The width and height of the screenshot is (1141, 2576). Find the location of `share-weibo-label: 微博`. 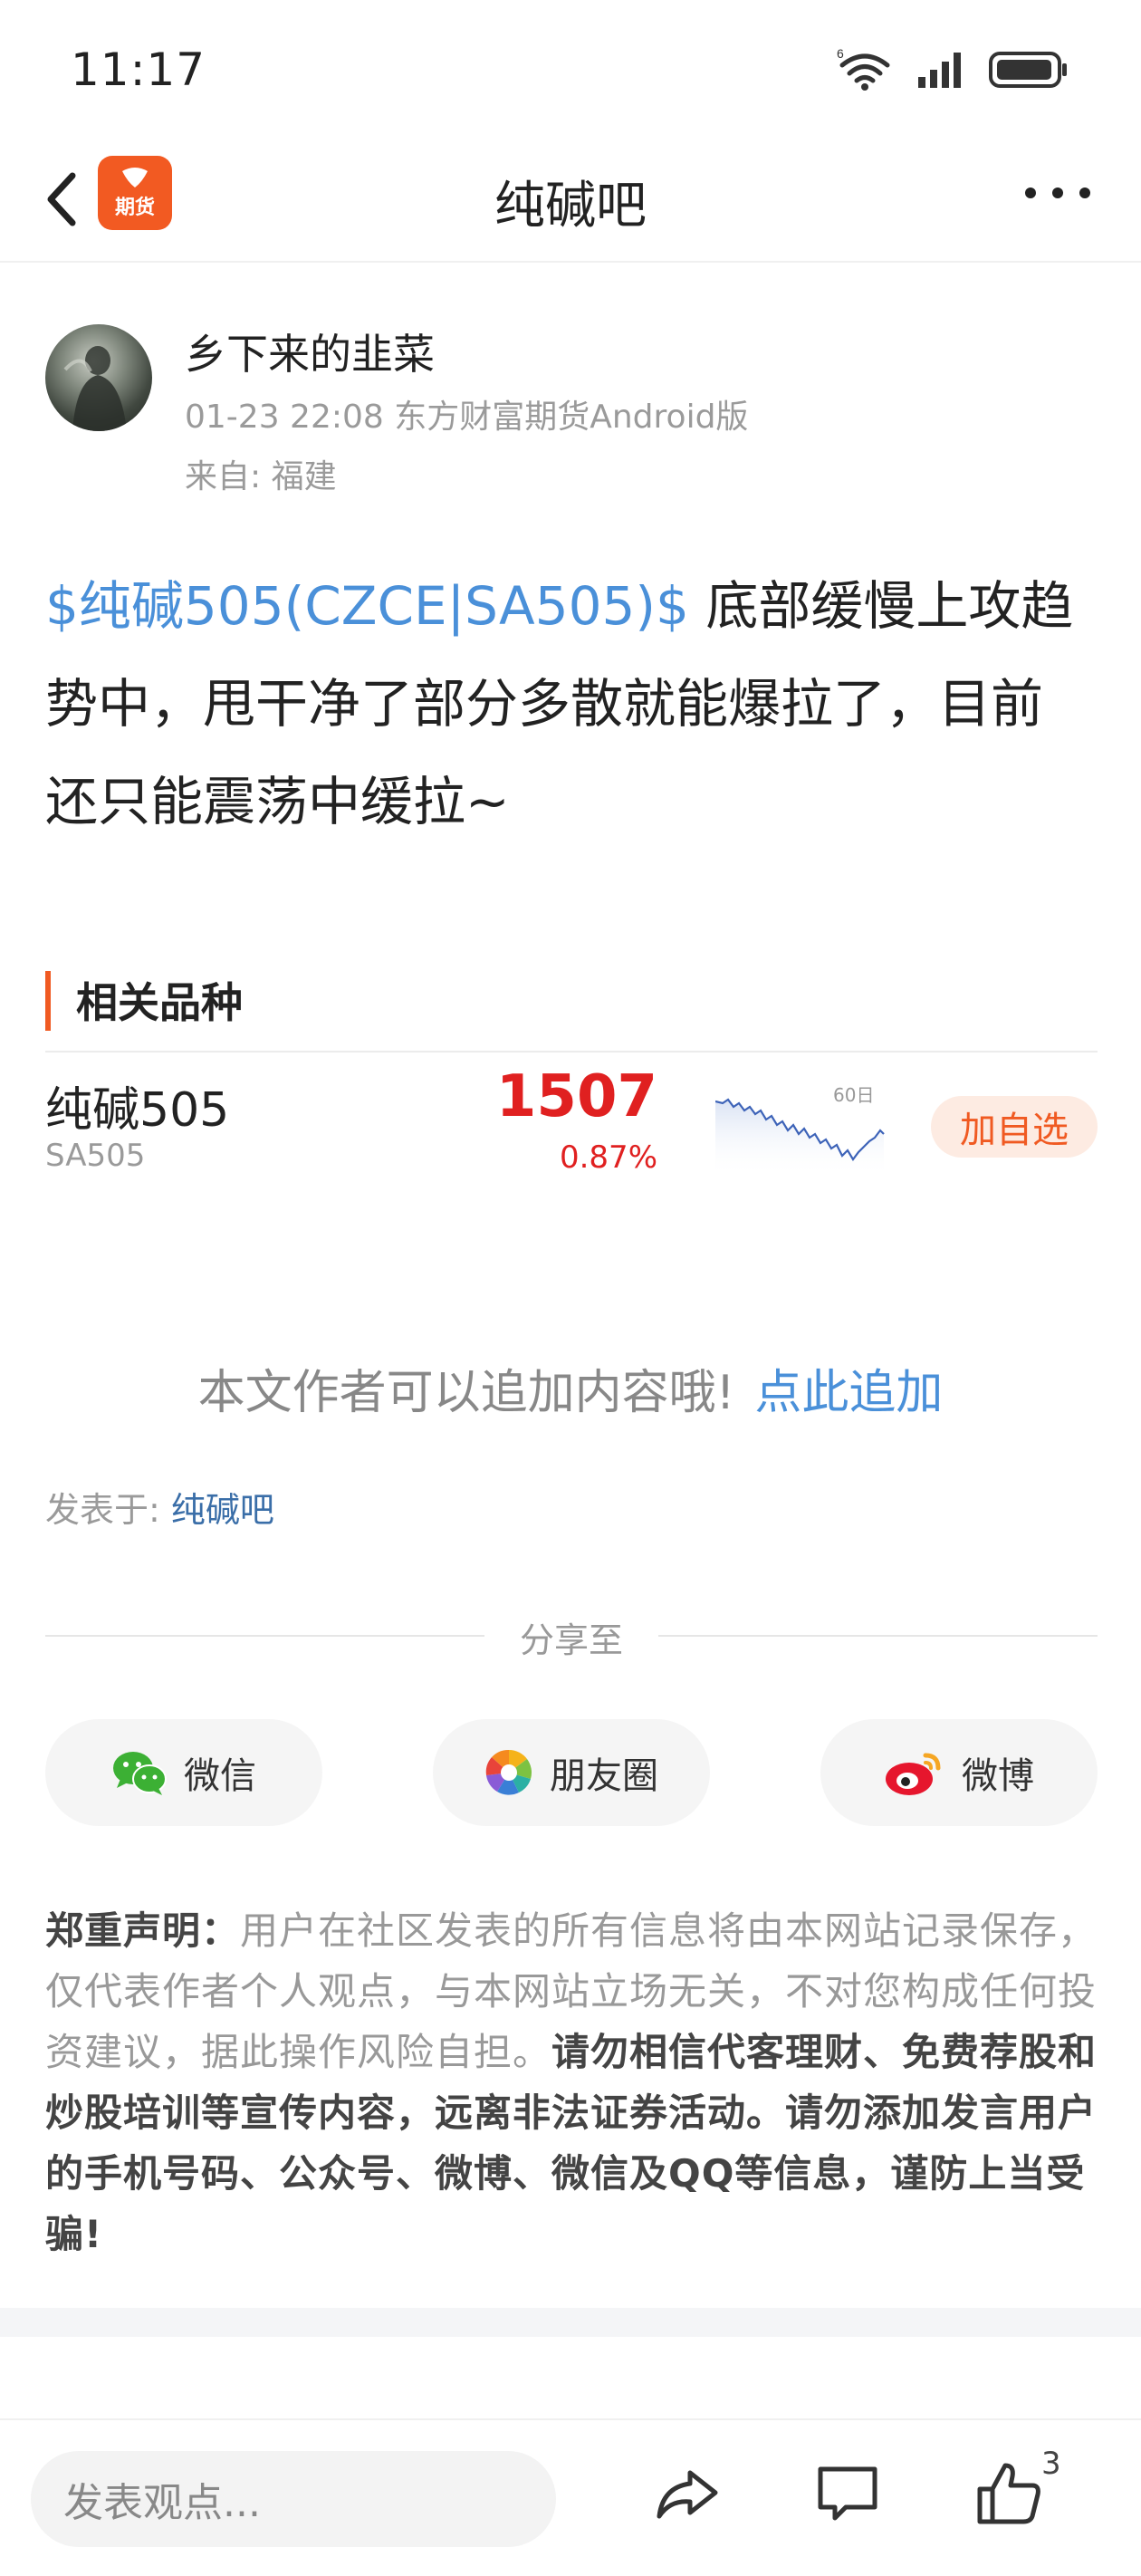

share-weibo-label: 微博 is located at coordinates (998, 1776).